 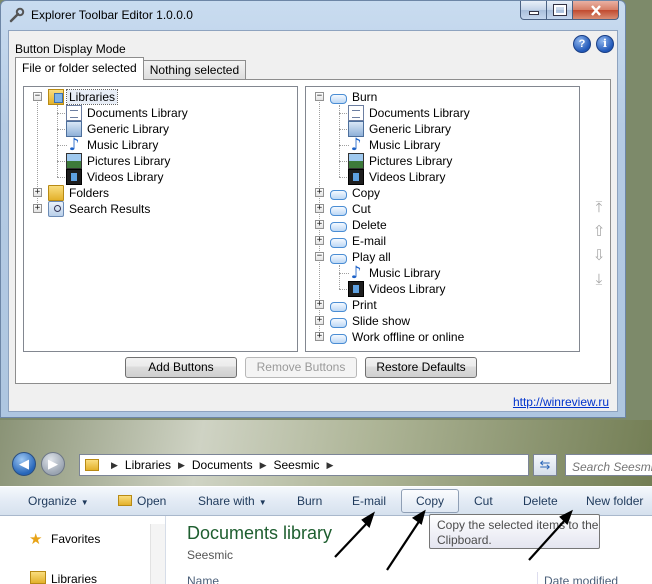 I want to click on tree-node-work-offline: + Work offline or online, so click(x=390, y=337).